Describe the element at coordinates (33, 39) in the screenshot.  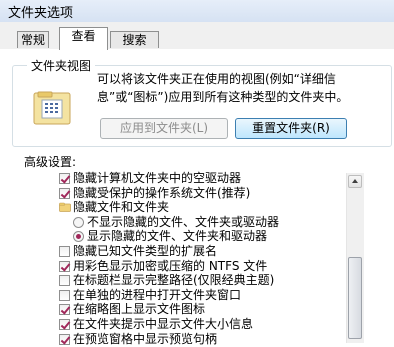
I see `tab-general: 常规` at that location.